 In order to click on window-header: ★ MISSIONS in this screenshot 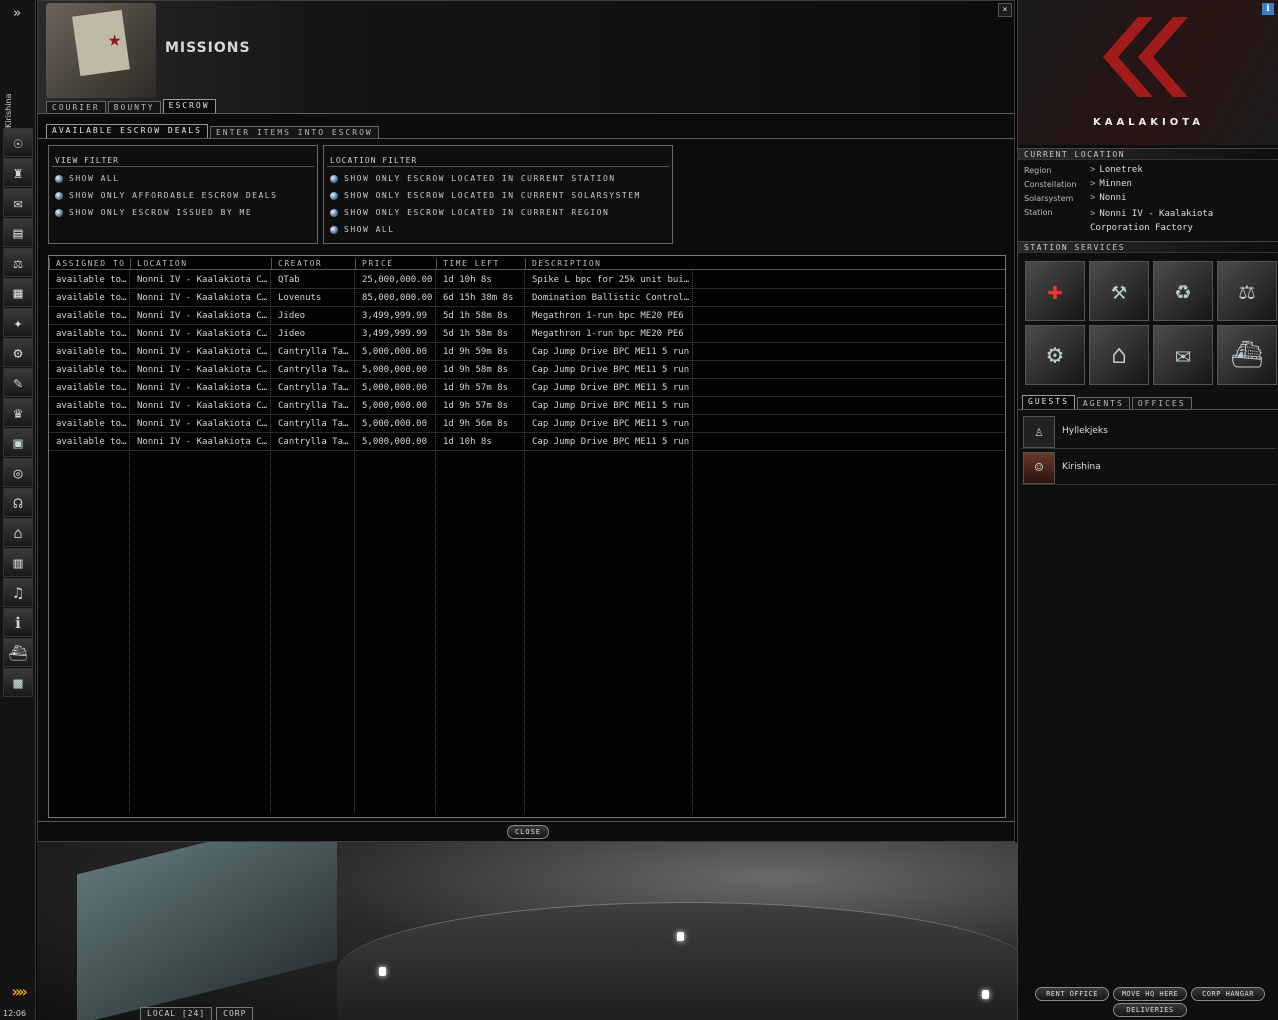, I will do `click(526, 57)`.